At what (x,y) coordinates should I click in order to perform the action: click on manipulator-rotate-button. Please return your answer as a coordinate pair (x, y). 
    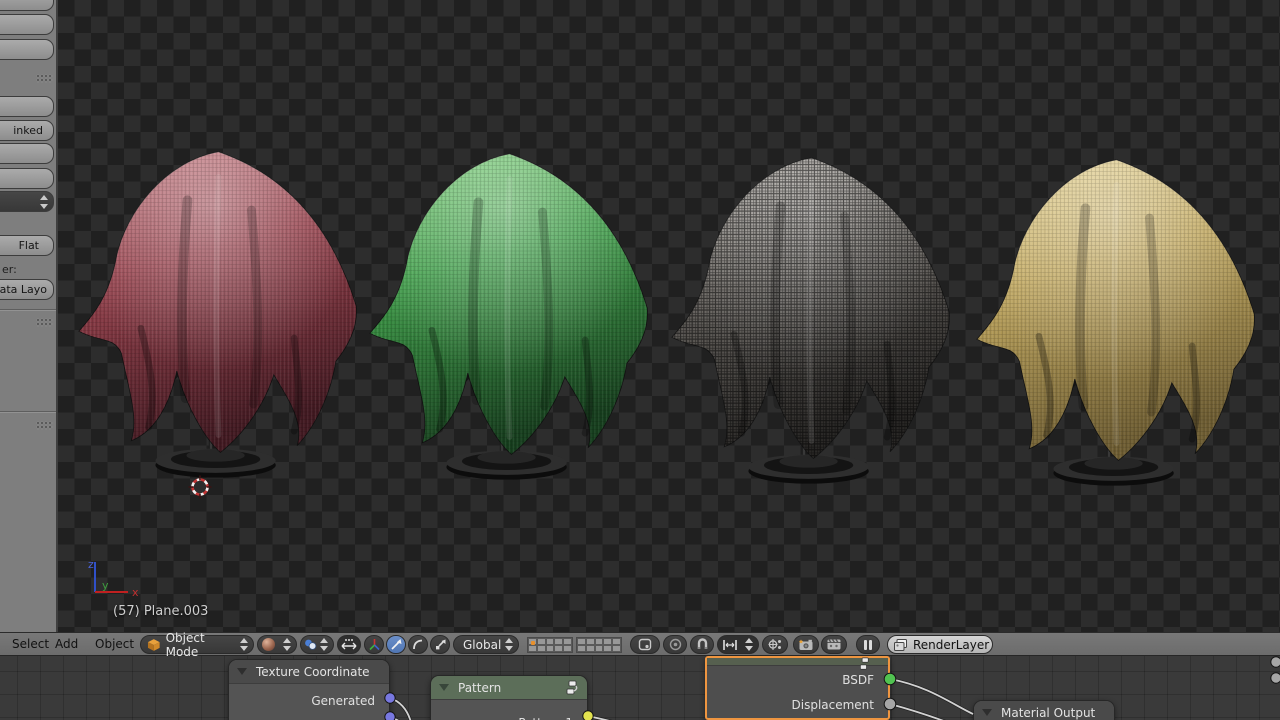
    Looking at the image, I should click on (418, 644).